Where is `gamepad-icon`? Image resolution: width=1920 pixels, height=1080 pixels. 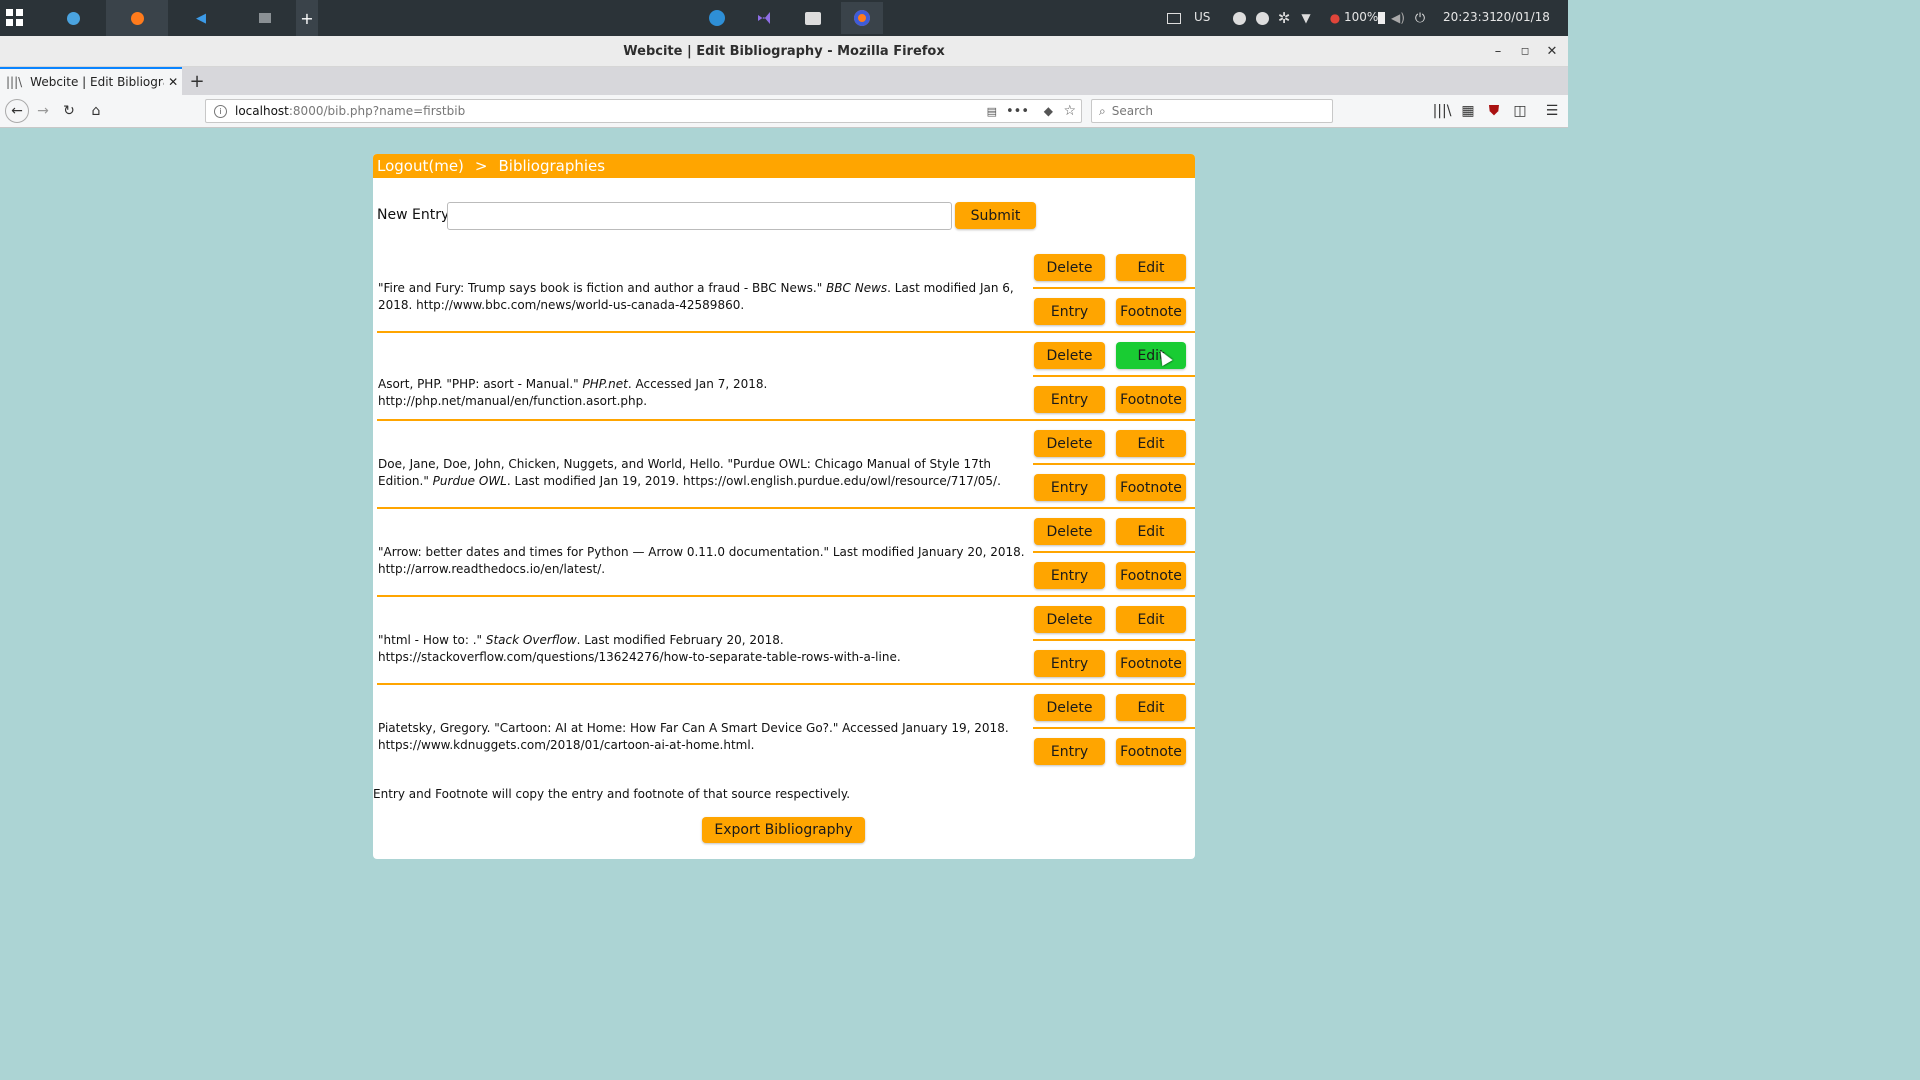
gamepad-icon is located at coordinates (1262, 18).